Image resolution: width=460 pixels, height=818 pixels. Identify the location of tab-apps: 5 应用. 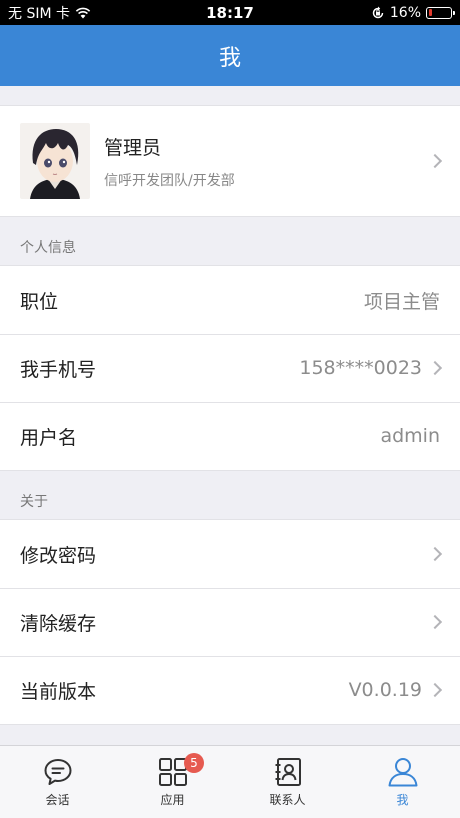
(172, 782).